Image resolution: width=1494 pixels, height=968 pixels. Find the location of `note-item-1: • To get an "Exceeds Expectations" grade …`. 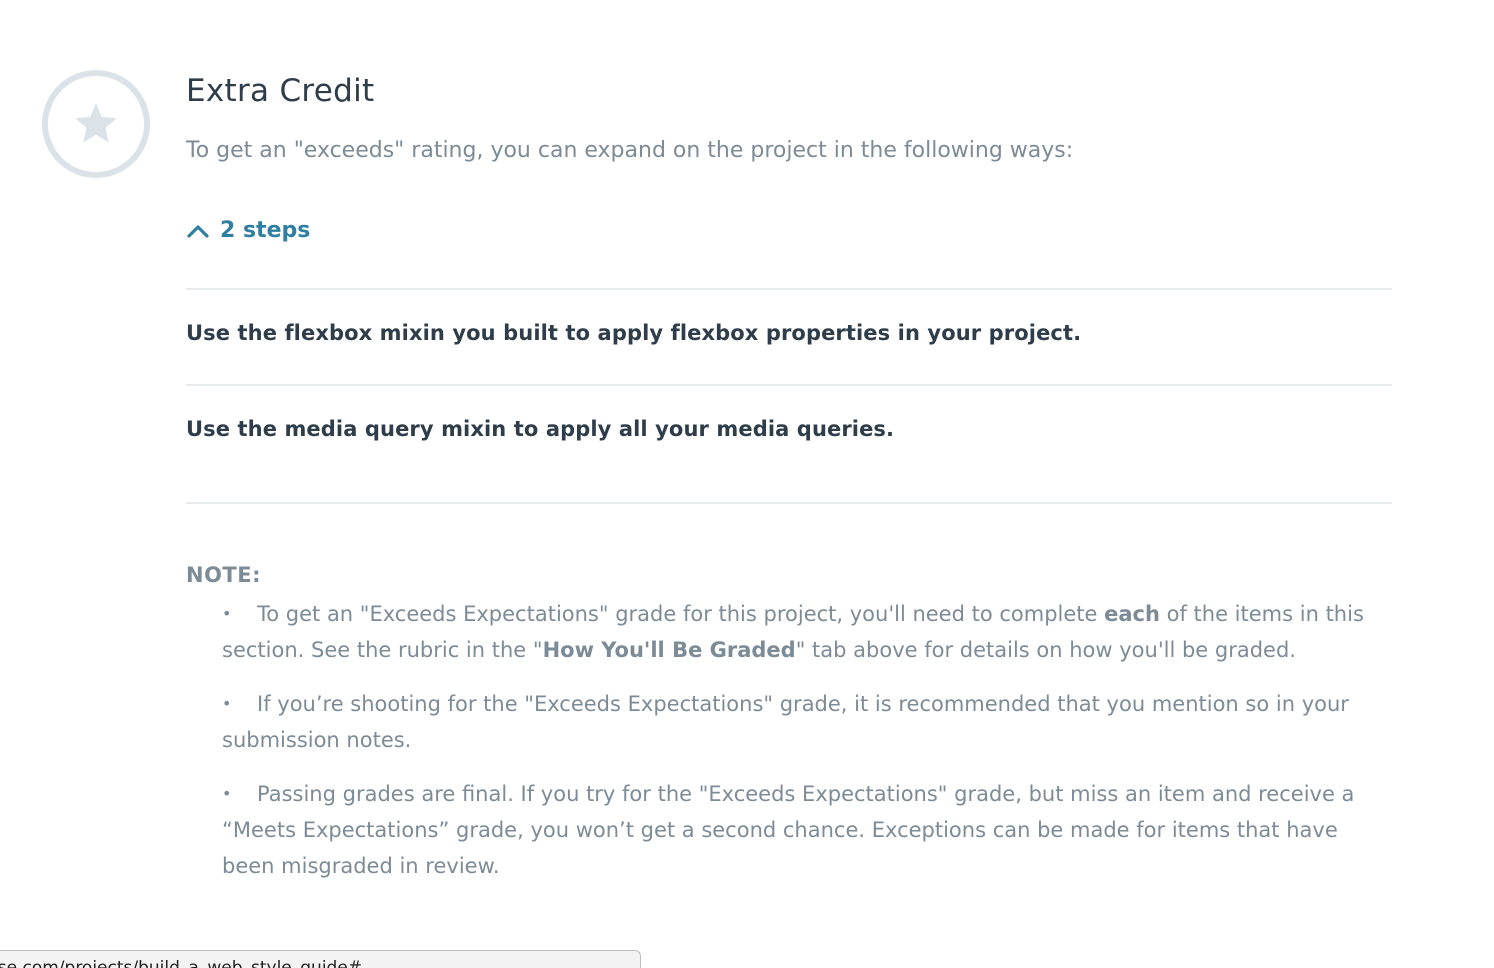

note-item-1: • To get an "Exceeds Expectations" grade … is located at coordinates (807, 632).